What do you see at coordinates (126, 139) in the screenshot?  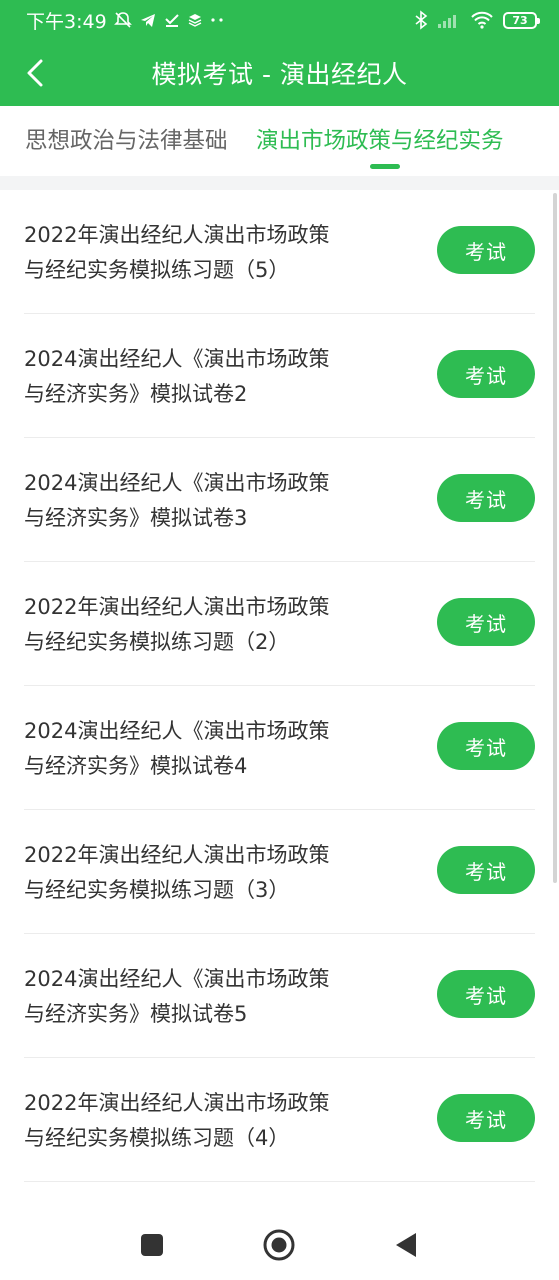 I see `tab-politics-law: 思想政治与法律基础` at bounding box center [126, 139].